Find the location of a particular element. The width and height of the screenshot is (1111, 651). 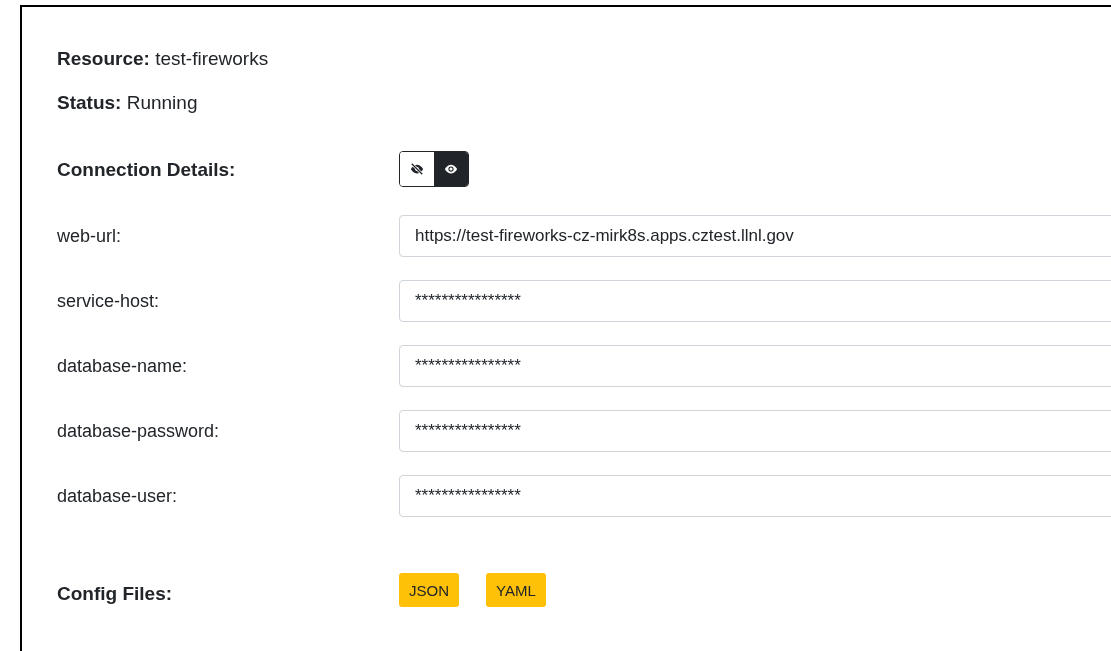

download-button: YAML is located at coordinates (516, 590).